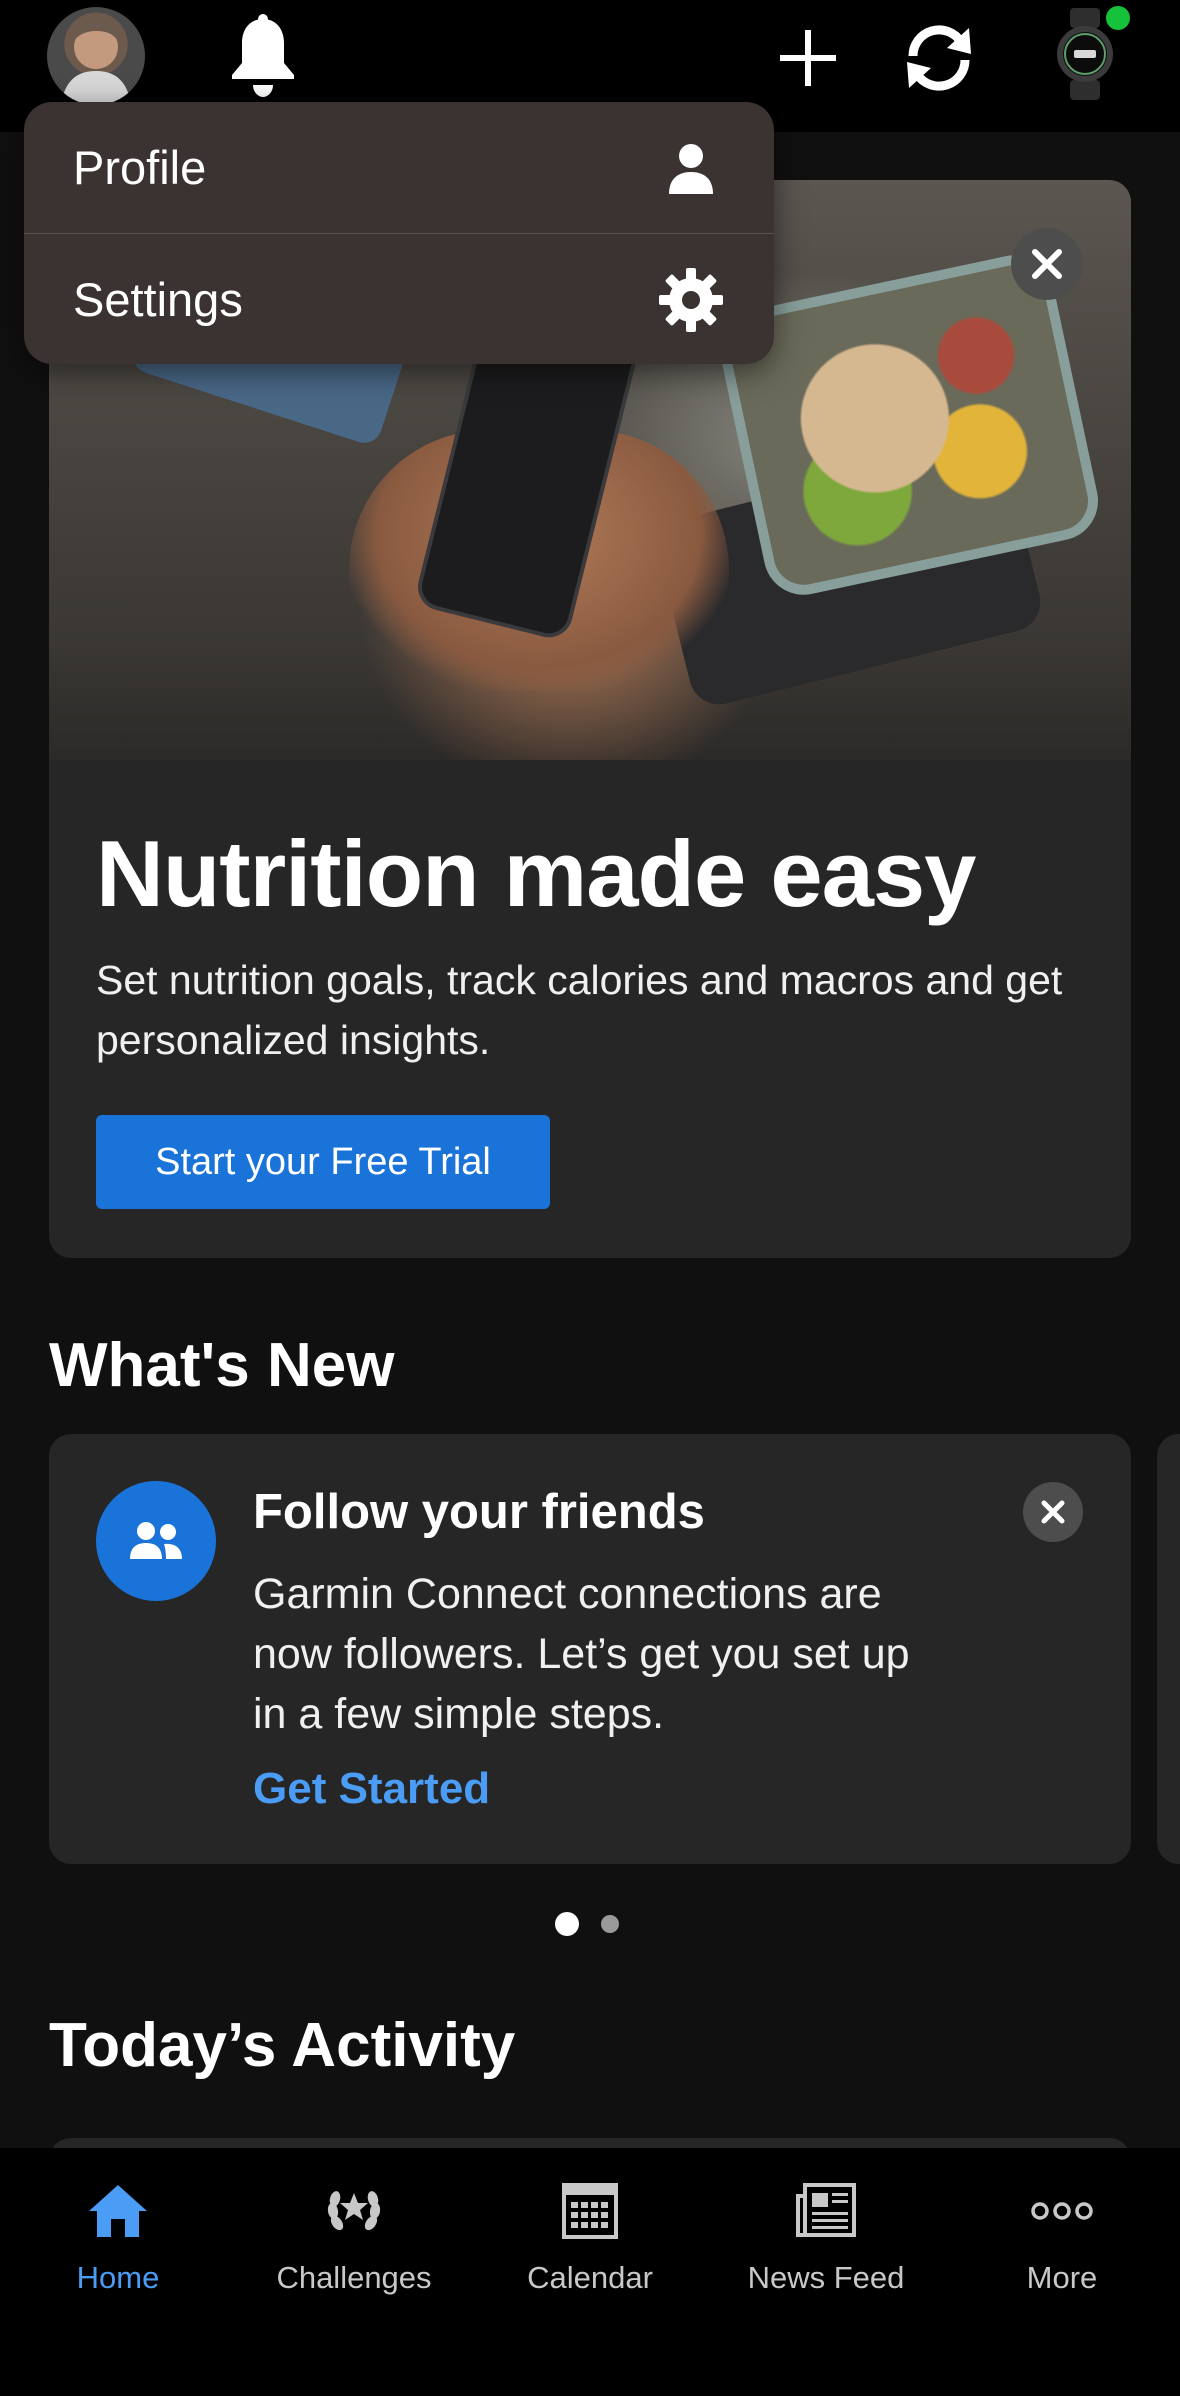 The image size is (1180, 2396). What do you see at coordinates (323, 1162) in the screenshot?
I see `start-free-trial-button: Start your Free Trial` at bounding box center [323, 1162].